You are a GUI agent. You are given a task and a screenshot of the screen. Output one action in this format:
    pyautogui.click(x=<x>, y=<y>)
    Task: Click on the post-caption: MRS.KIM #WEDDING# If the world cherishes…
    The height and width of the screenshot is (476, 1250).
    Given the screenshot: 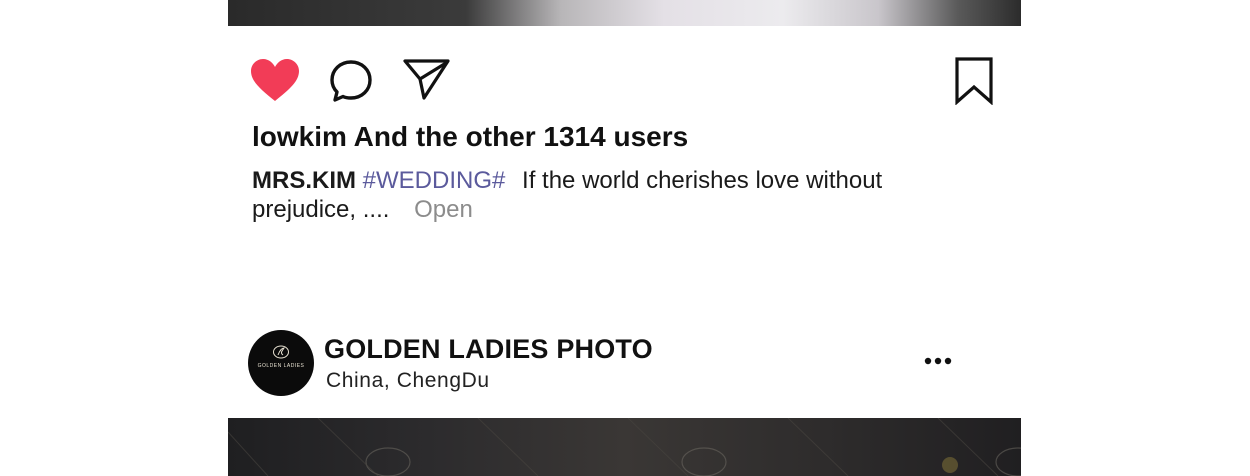 What is the action you would take?
    pyautogui.click(x=602, y=195)
    